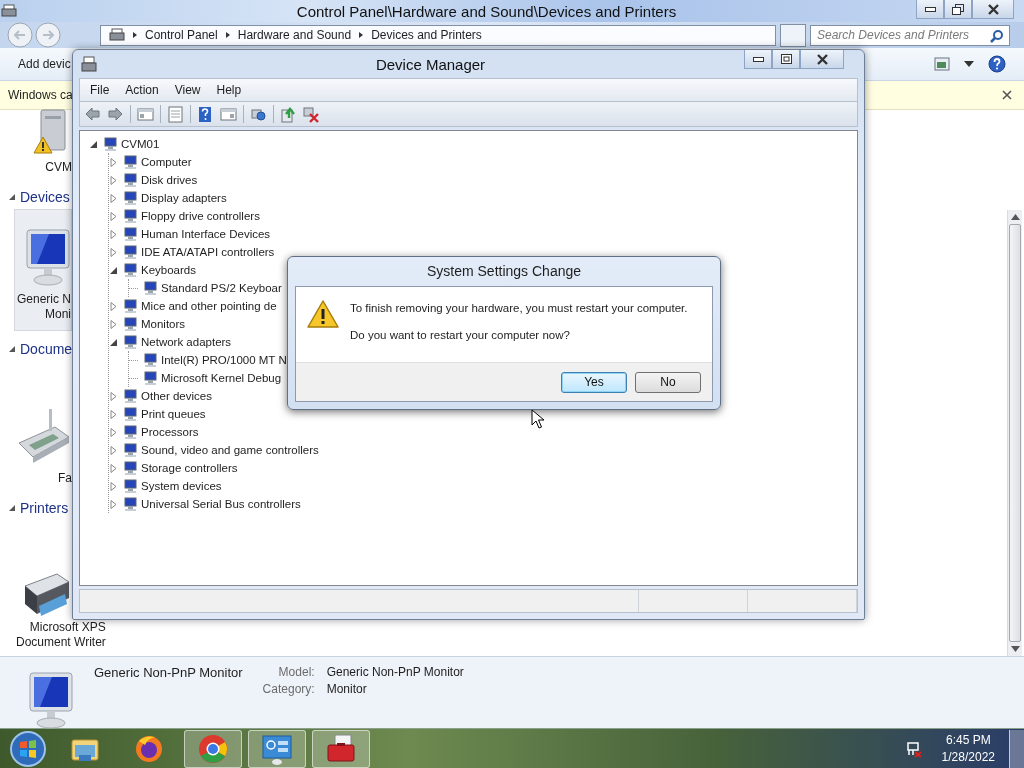  Describe the element at coordinates (170, 432) in the screenshot. I see `tree-item: Processors` at that location.